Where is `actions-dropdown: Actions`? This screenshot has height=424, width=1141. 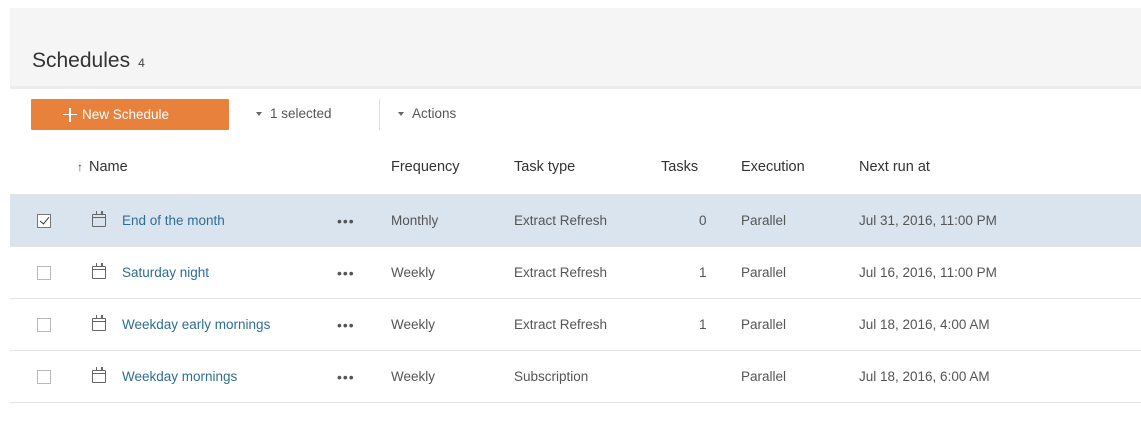 actions-dropdown: Actions is located at coordinates (427, 113).